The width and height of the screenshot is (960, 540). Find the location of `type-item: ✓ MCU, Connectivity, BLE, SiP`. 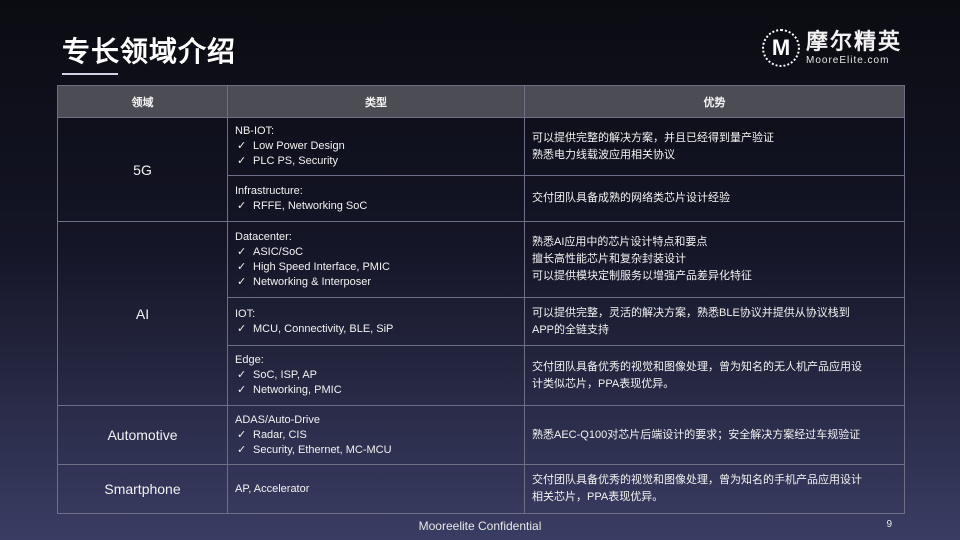

type-item: ✓ MCU, Connectivity, BLE, SiP is located at coordinates (315, 328).